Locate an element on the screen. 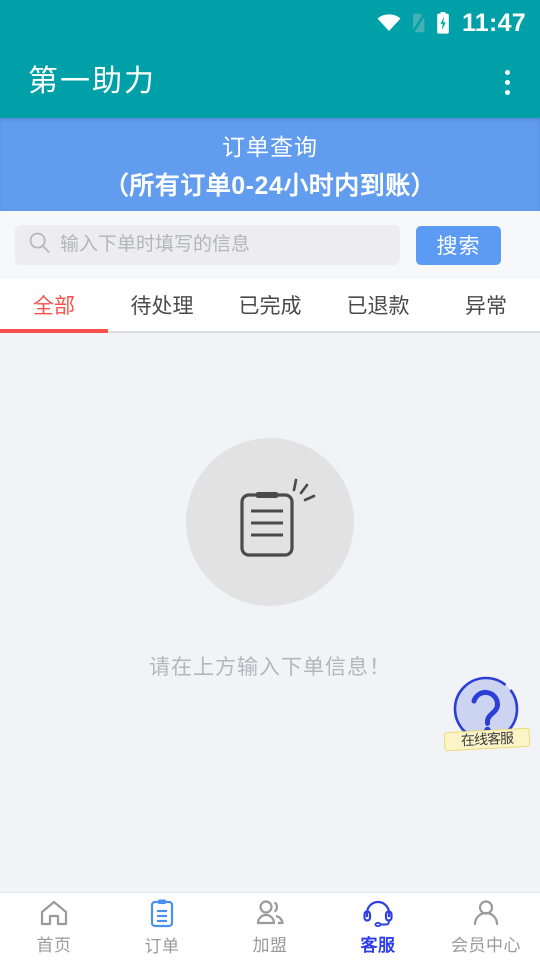 Image resolution: width=540 pixels, height=960 pixels. empty-state-message: 请在上方输入下单信息！ is located at coordinates (270, 667).